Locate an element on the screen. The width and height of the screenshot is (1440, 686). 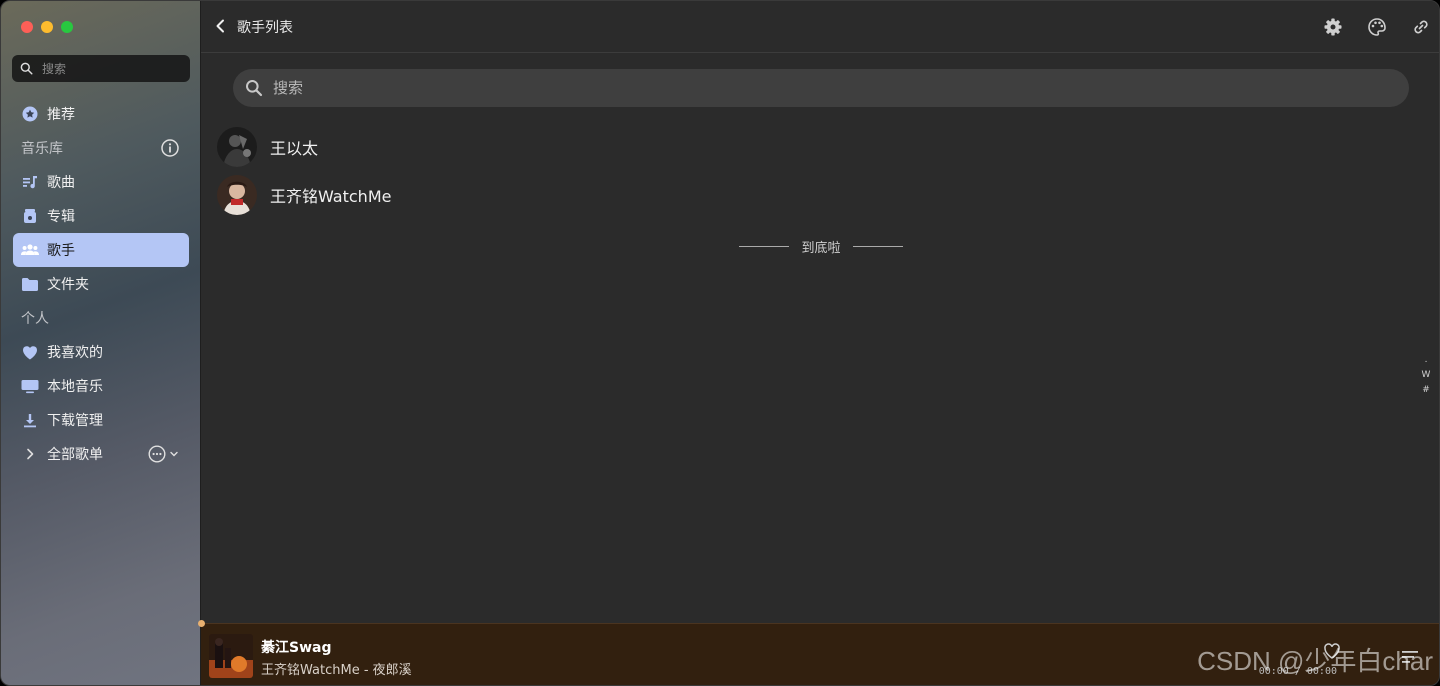
chevron-down-icon is located at coordinates (174, 454).